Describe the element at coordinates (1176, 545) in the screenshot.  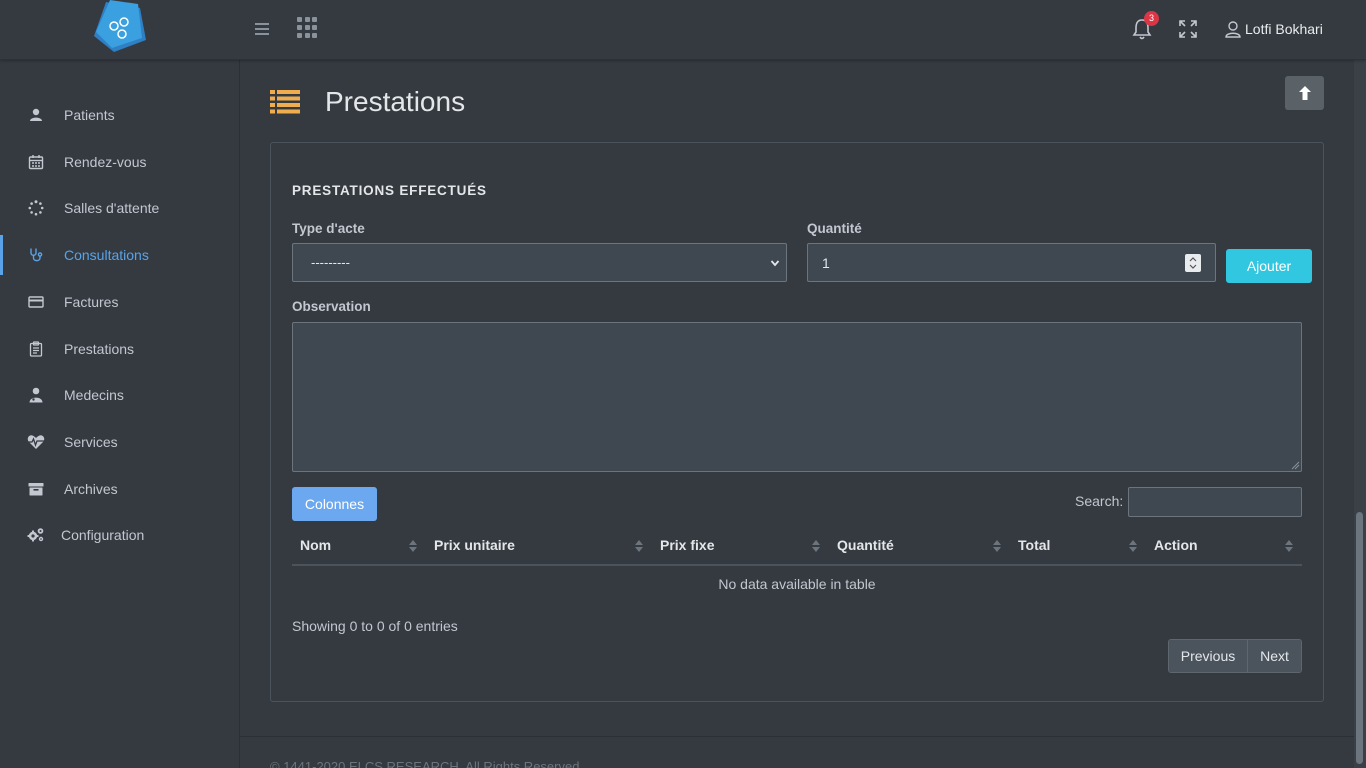
I see `column-header-action: Action` at that location.